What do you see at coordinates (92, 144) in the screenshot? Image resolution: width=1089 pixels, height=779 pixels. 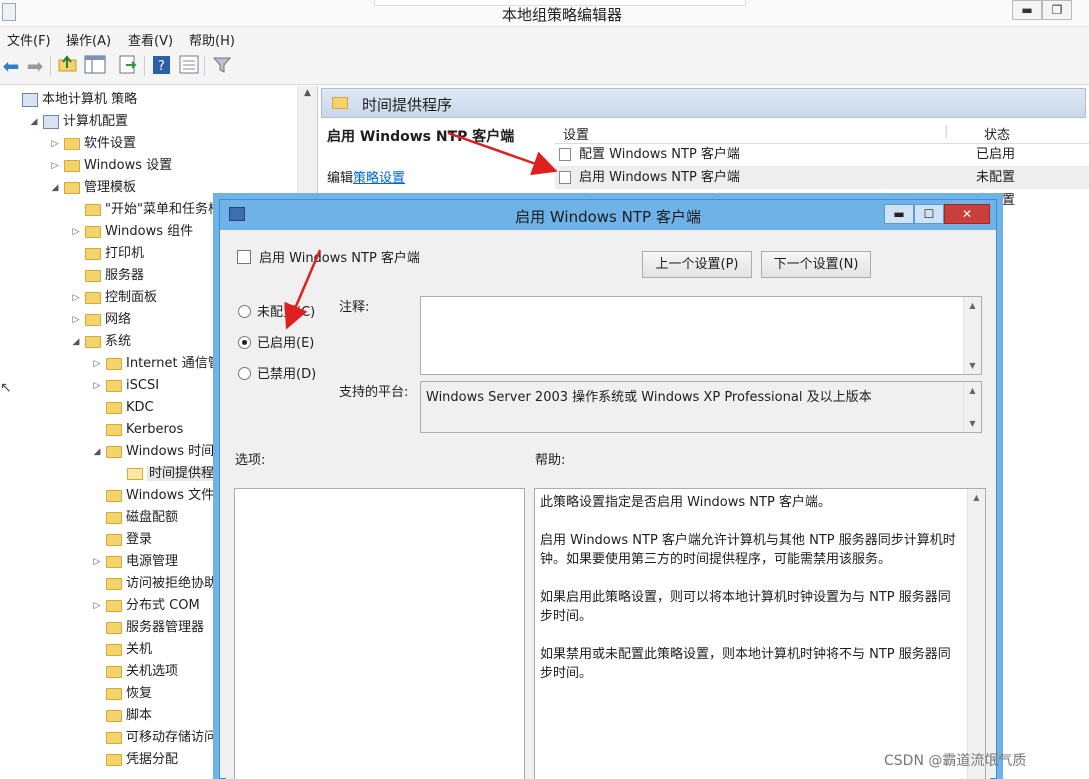 I see `tree-item: ▷ 软件设置` at bounding box center [92, 144].